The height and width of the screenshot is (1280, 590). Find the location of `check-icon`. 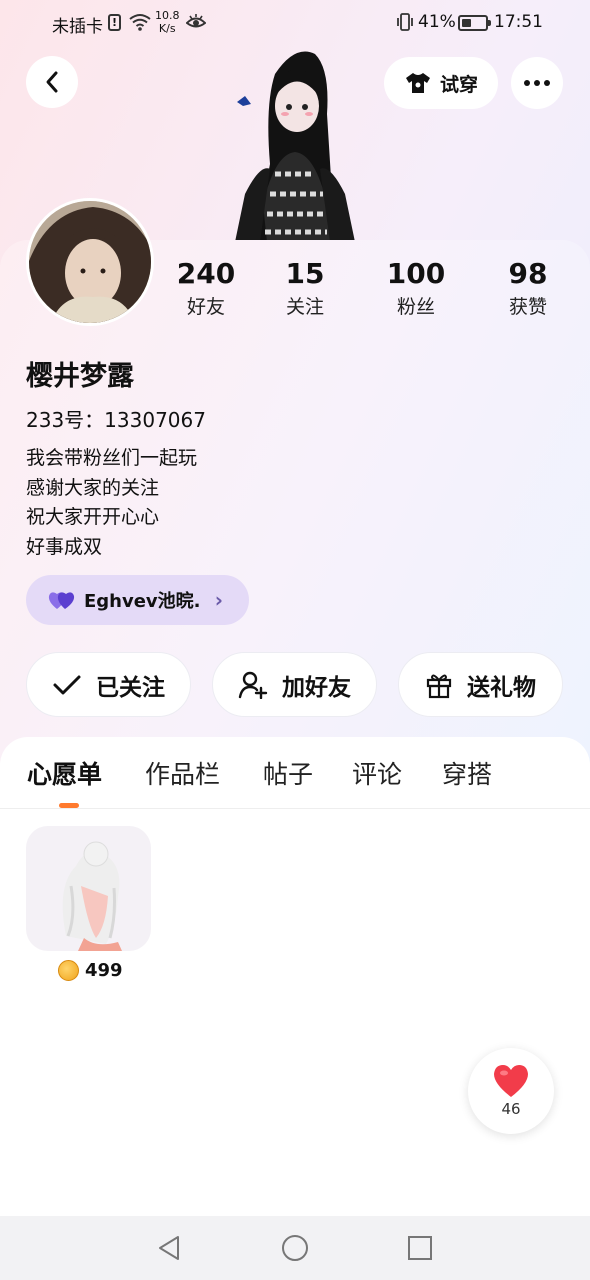

check-icon is located at coordinates (67, 684).